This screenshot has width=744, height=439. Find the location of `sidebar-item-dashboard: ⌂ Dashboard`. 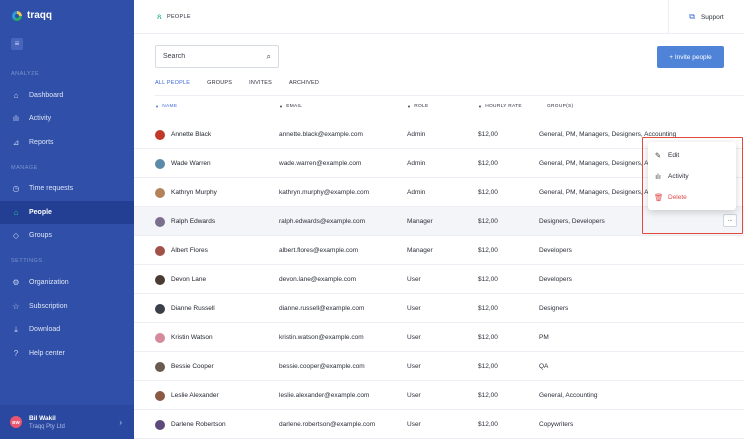

sidebar-item-dashboard: ⌂ Dashboard is located at coordinates (67, 95).